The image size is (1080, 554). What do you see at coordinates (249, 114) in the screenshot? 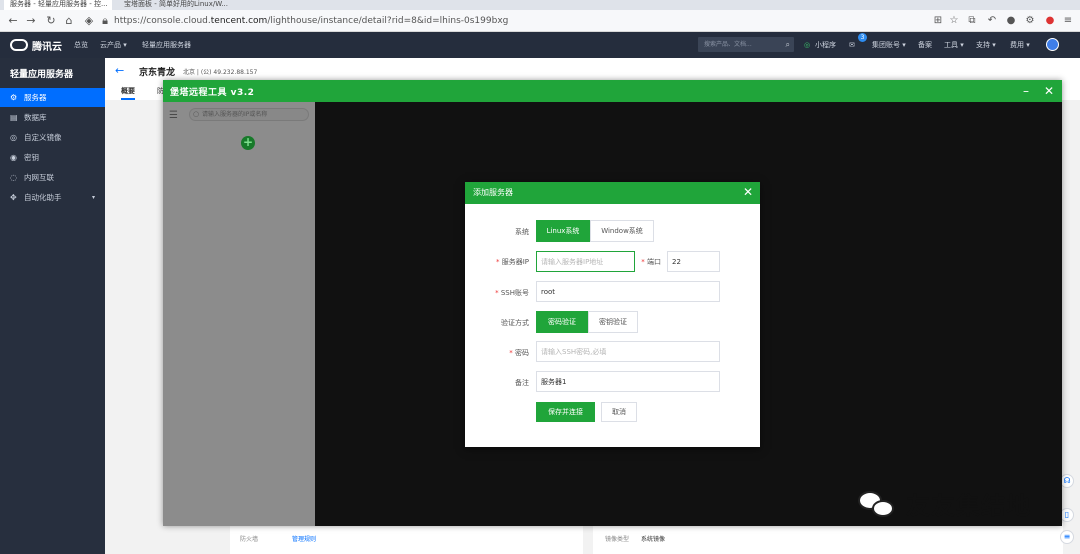
I see `bt-server-search-input: ○ 请输入服务器的IP或名称` at bounding box center [249, 114].